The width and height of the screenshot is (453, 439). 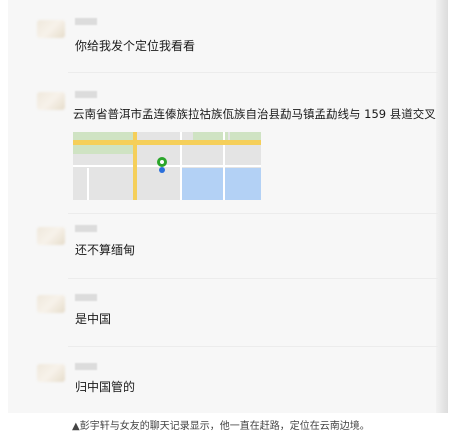 I want to click on image-caption: ▲彭宇轩与女友的聊天记录显示，他一直在赶路，定位在云南边境。, so click(x=221, y=426).